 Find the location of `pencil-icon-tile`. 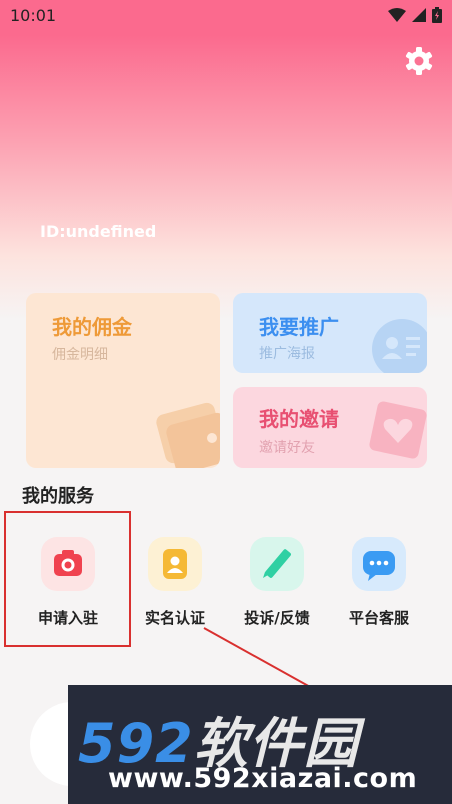

pencil-icon-tile is located at coordinates (277, 564).